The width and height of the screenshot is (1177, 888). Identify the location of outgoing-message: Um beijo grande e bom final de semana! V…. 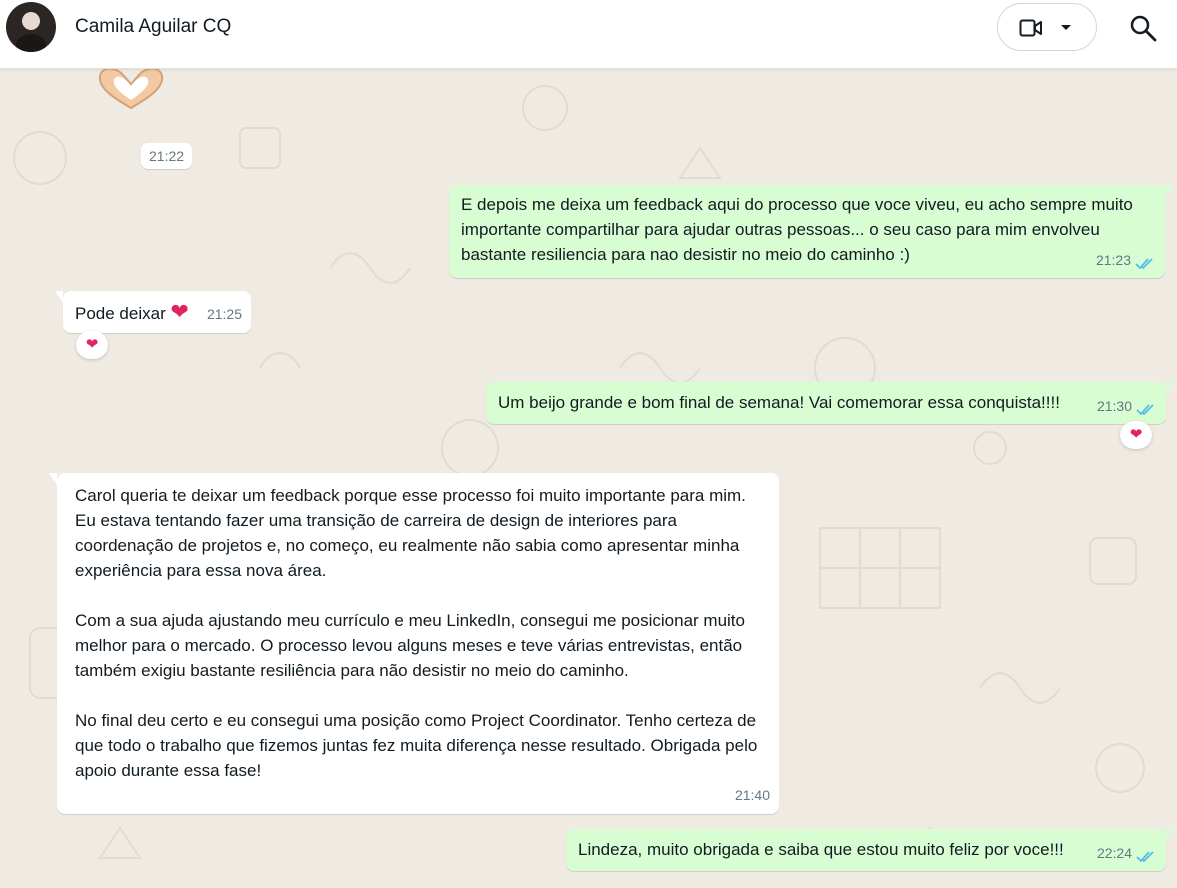
(830, 403).